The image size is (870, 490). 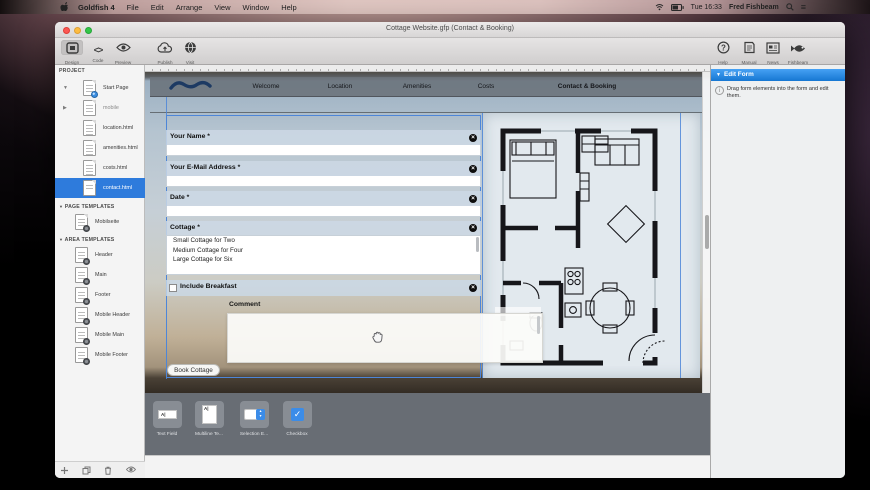 I want to click on design-button: Design, so click(x=72, y=52).